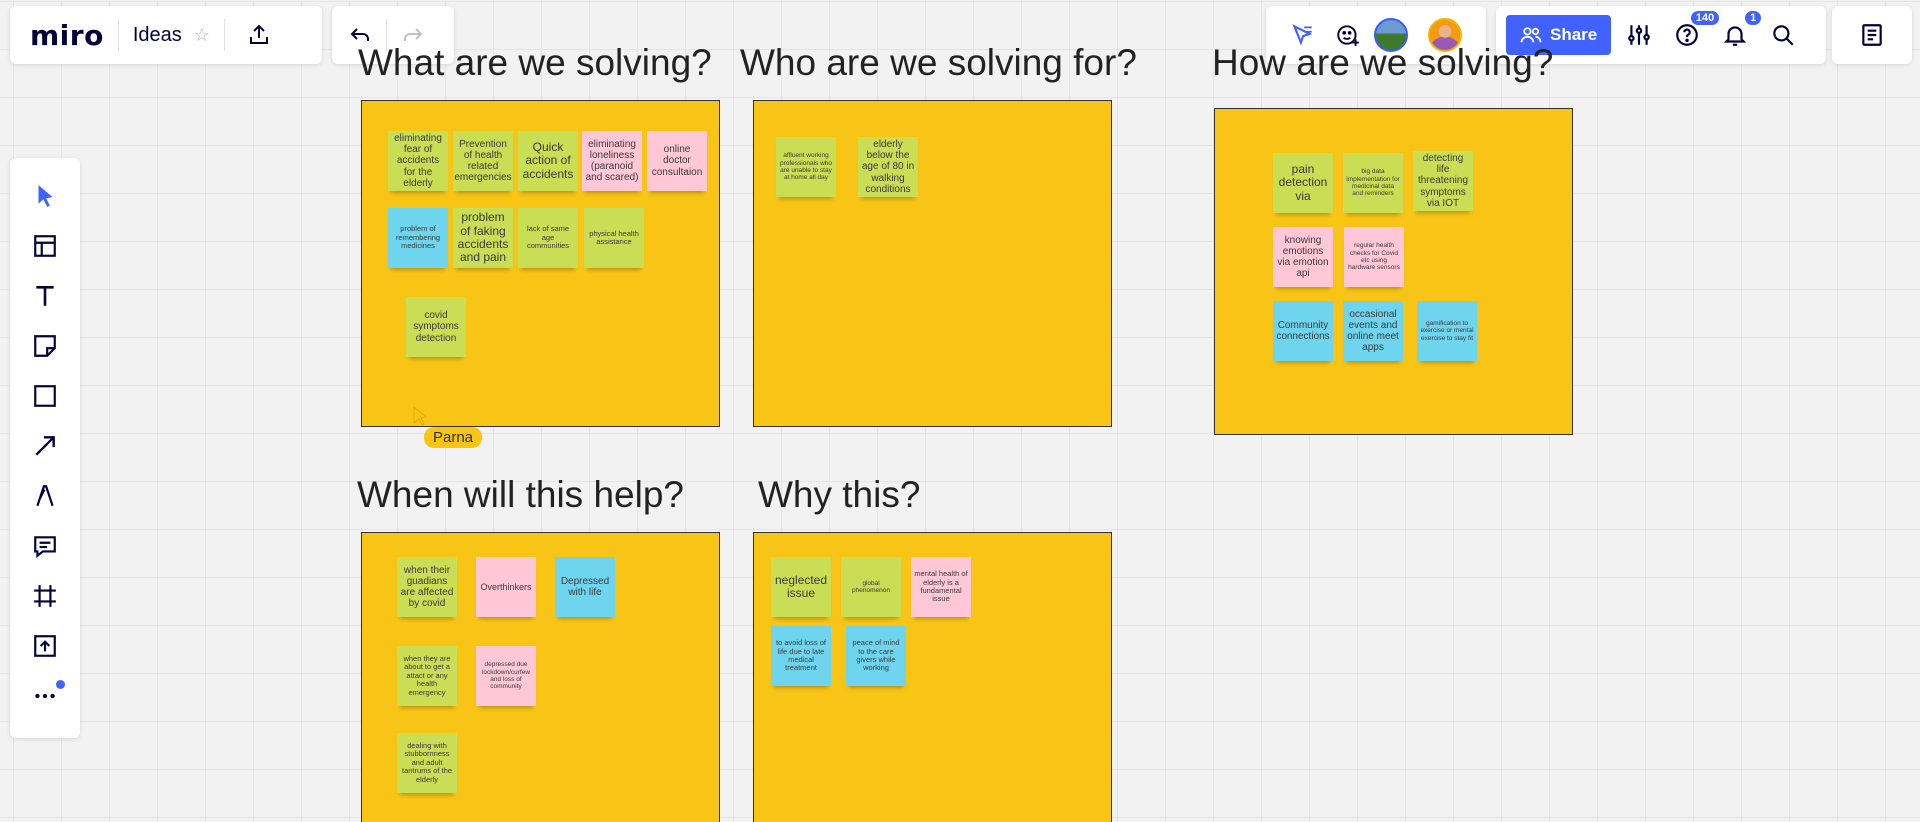 The image size is (1920, 822). I want to click on sticky-note-icon, so click(45, 346).